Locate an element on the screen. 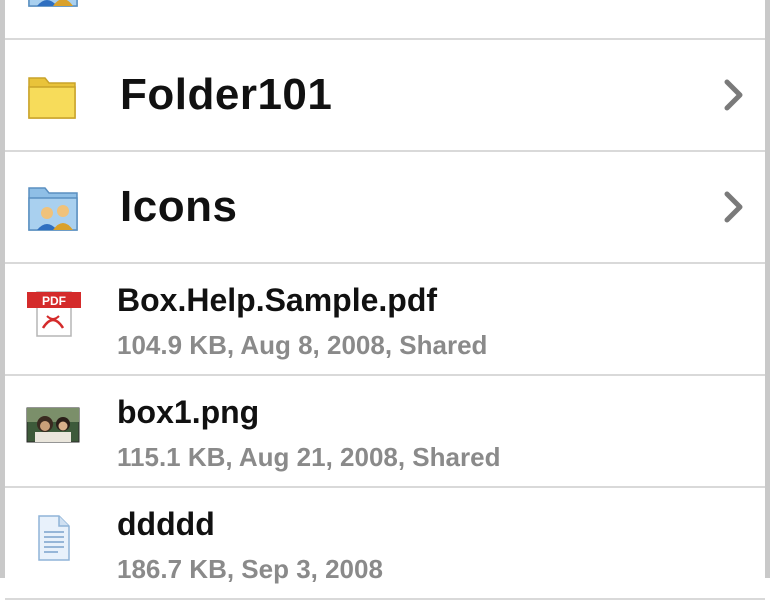 The image size is (770, 600). pdf-badge-text: PDF is located at coordinates (54, 301).